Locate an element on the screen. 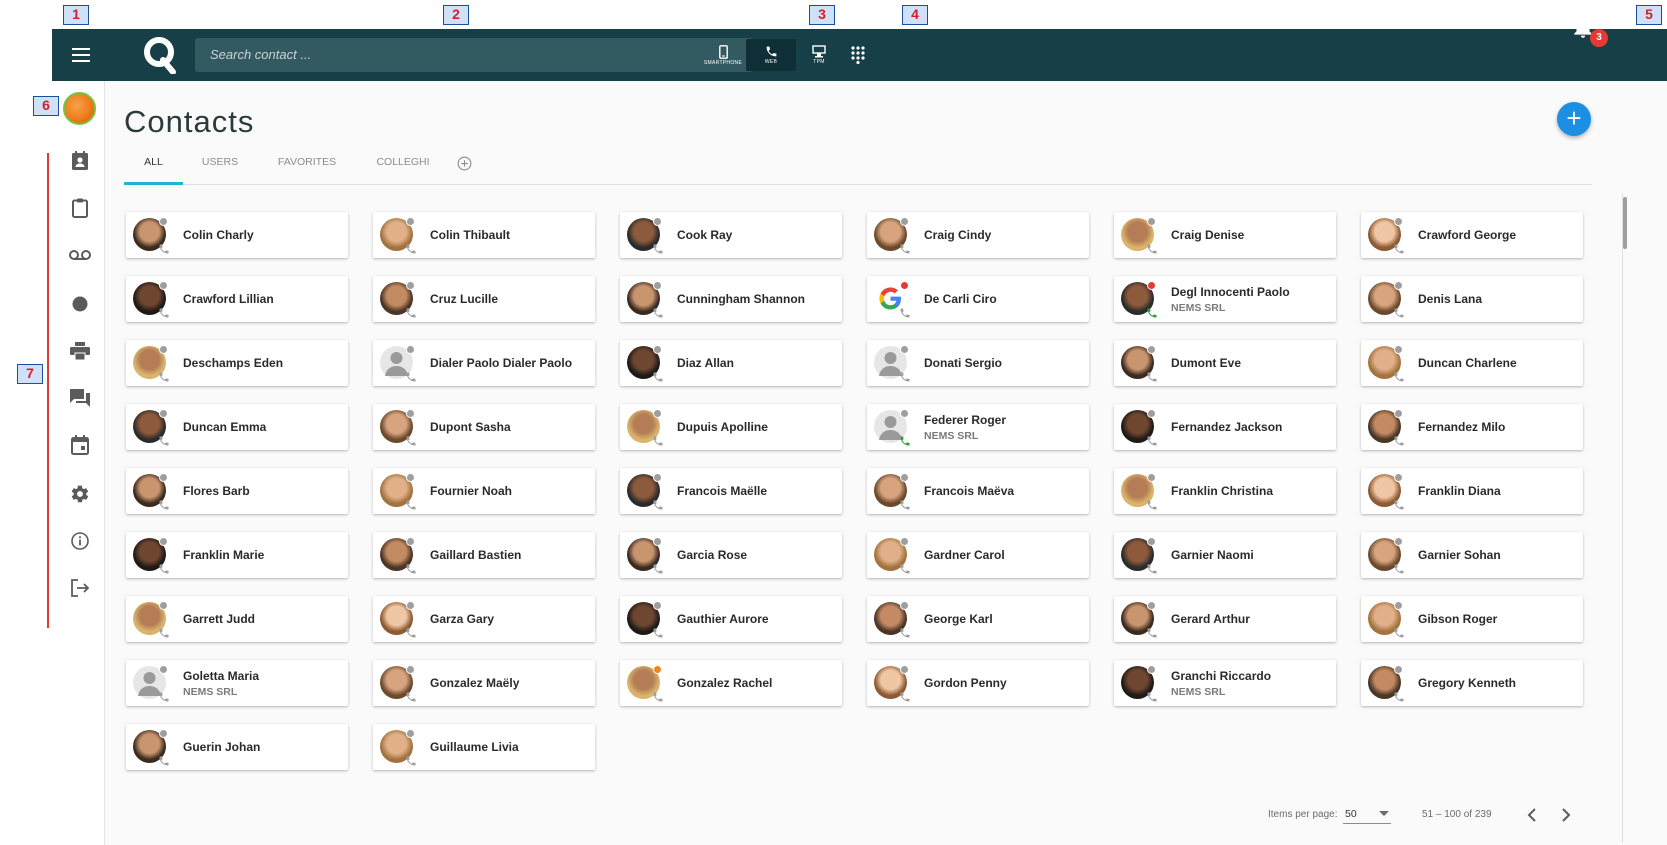  contact-card: Denis Lana is located at coordinates (1472, 299).